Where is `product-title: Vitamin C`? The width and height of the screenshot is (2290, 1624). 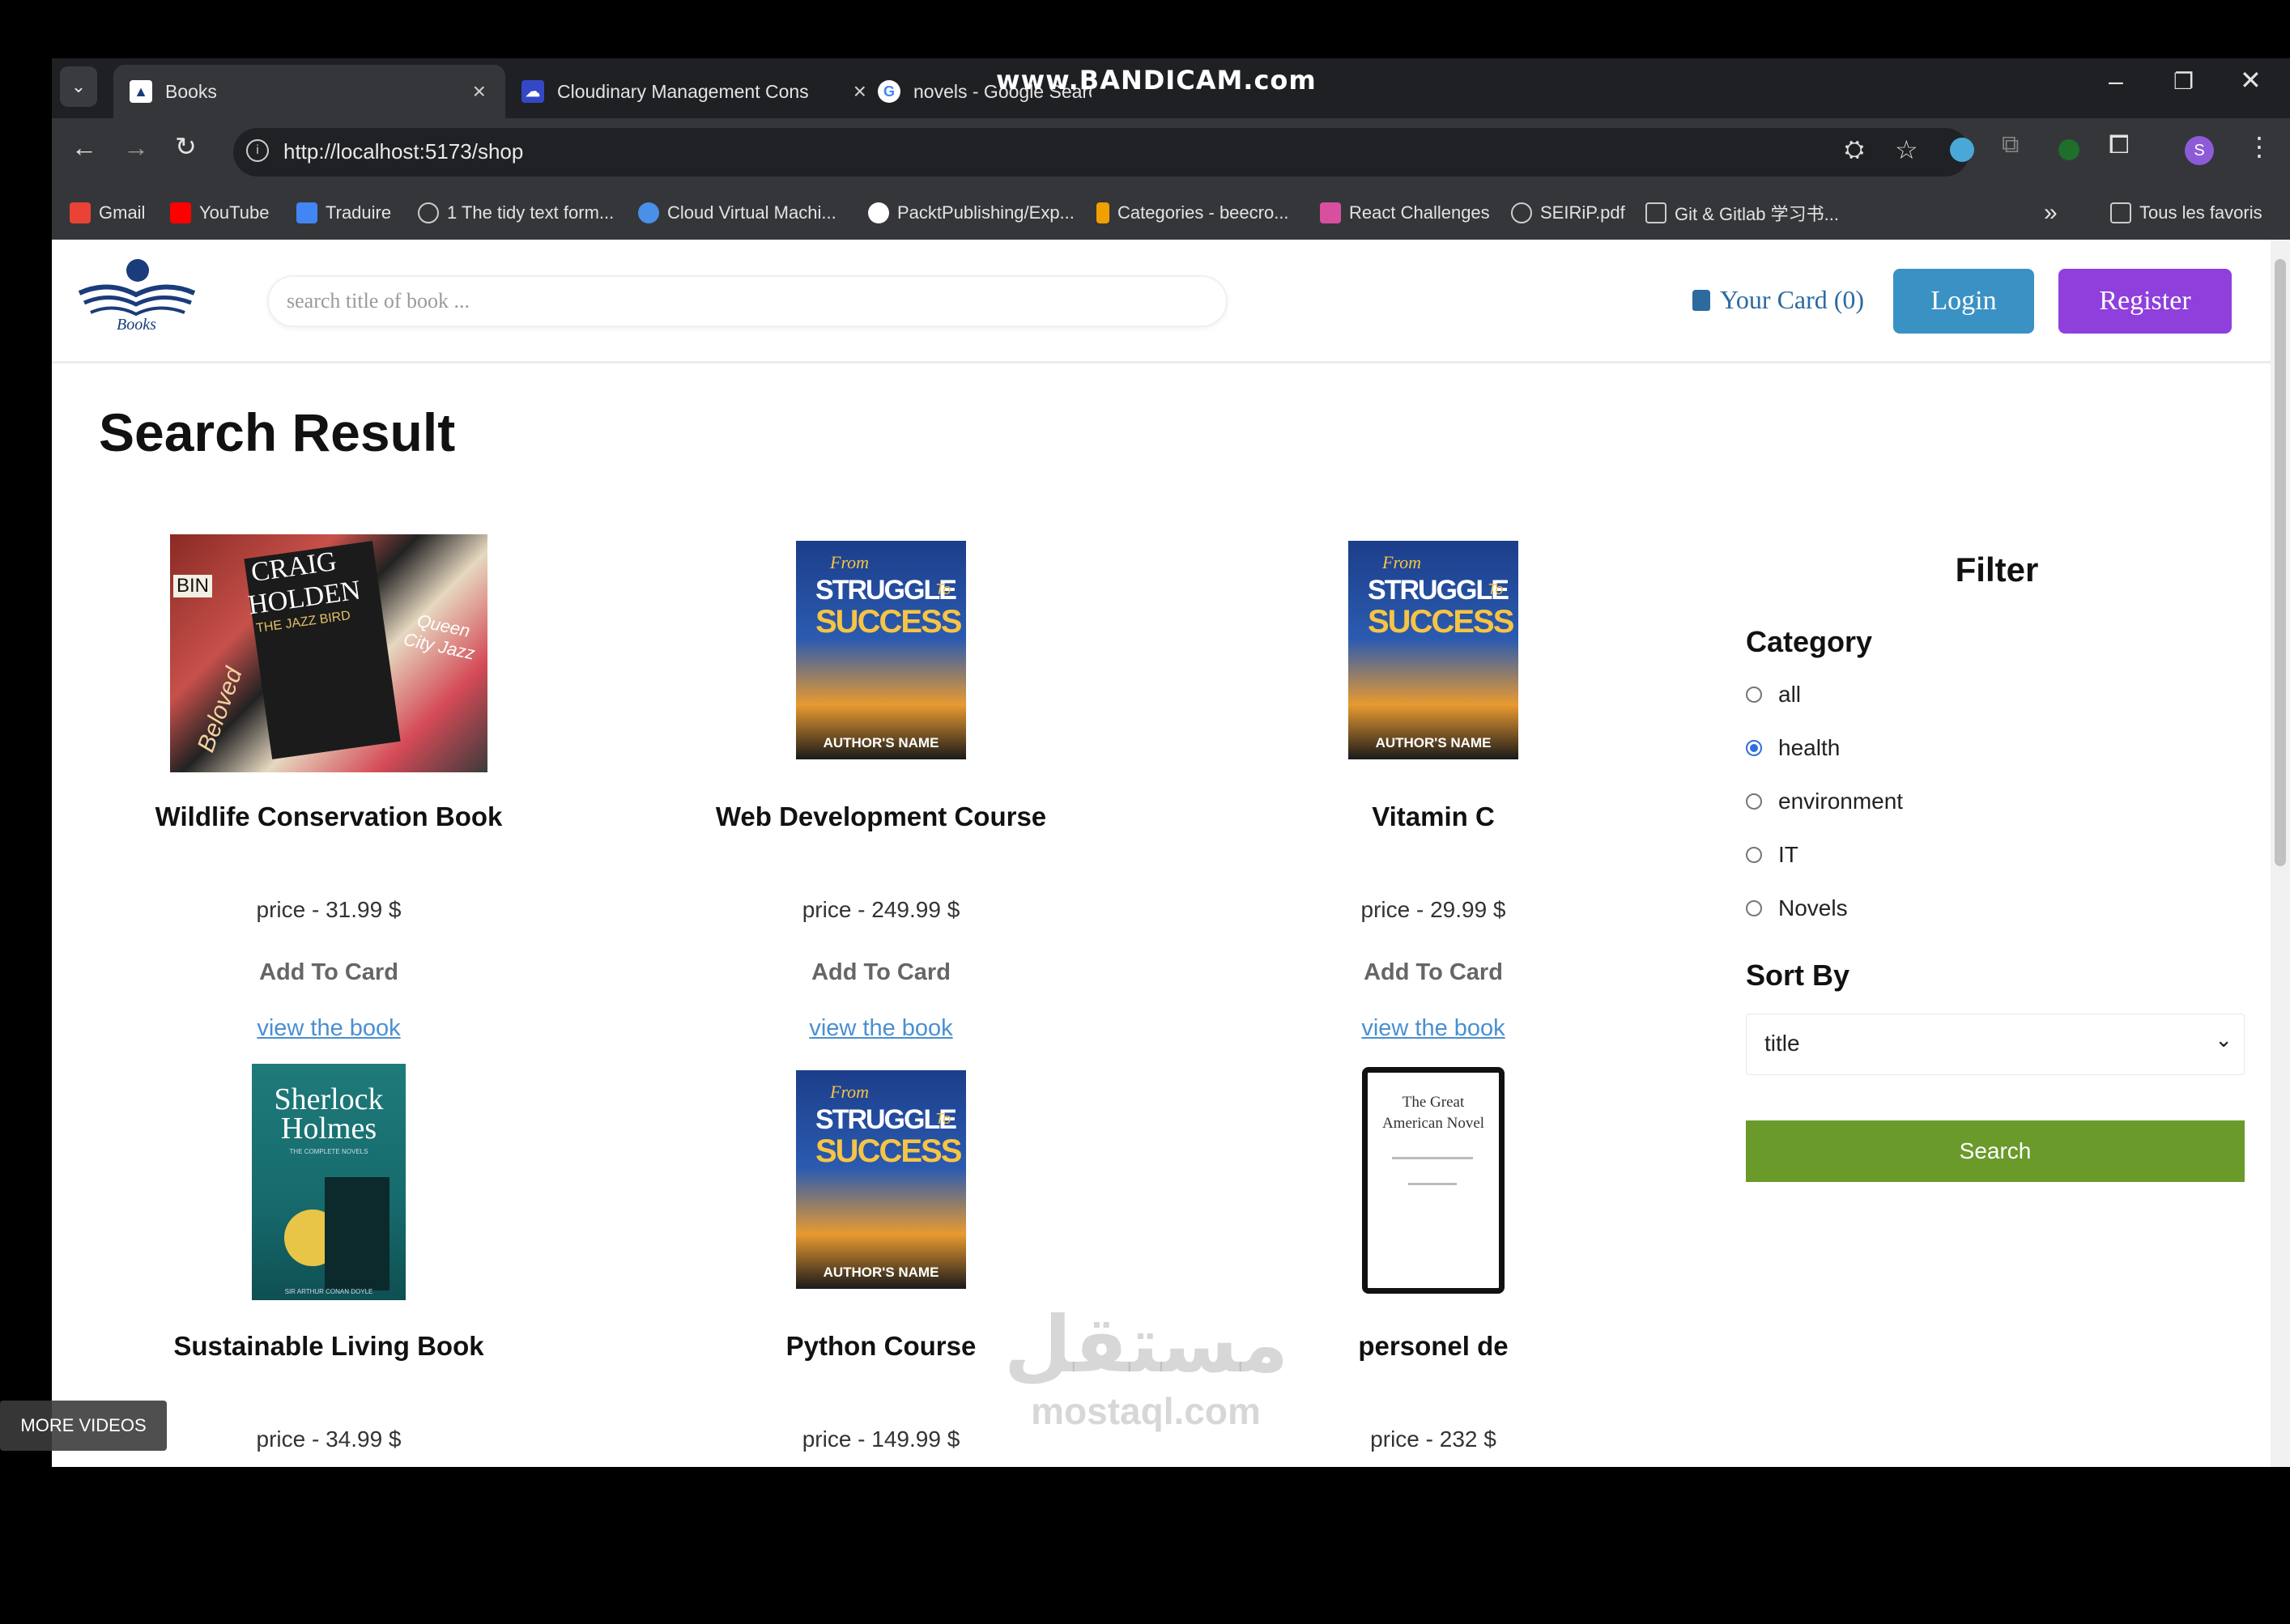 product-title: Vitamin C is located at coordinates (1434, 816).